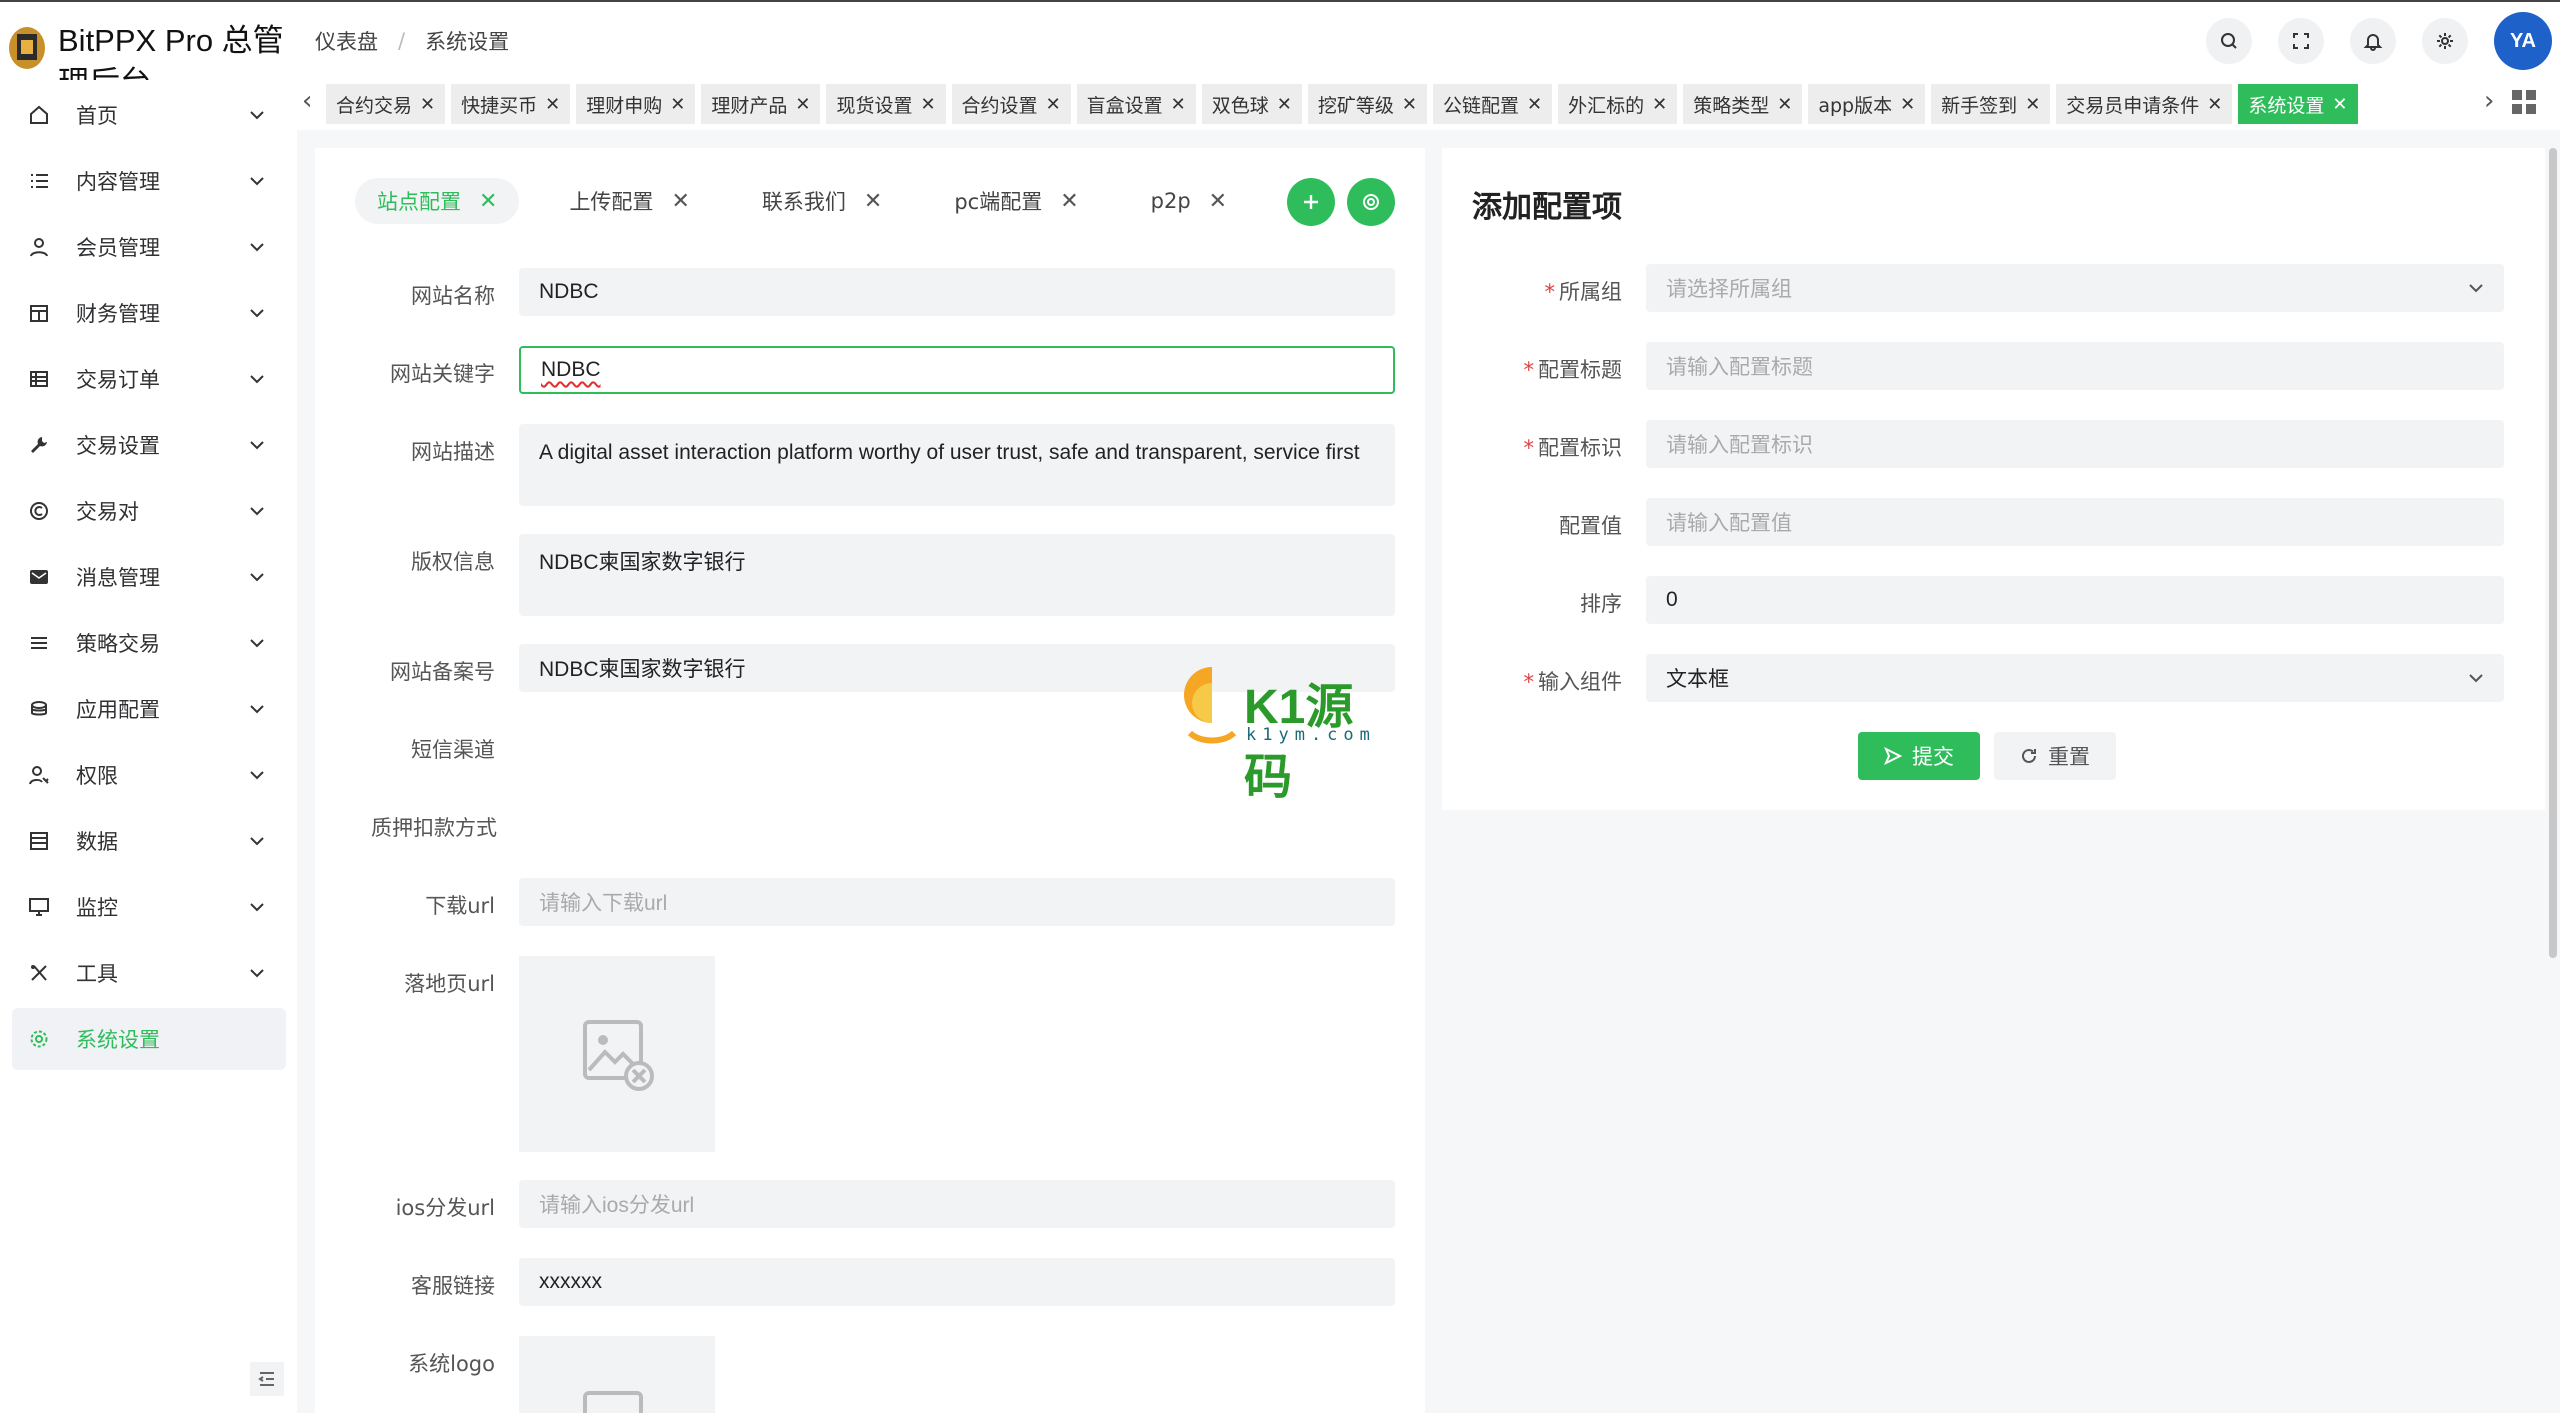 This screenshot has height=1413, width=2560. I want to click on sidebar-item: 首页, so click(149, 115).